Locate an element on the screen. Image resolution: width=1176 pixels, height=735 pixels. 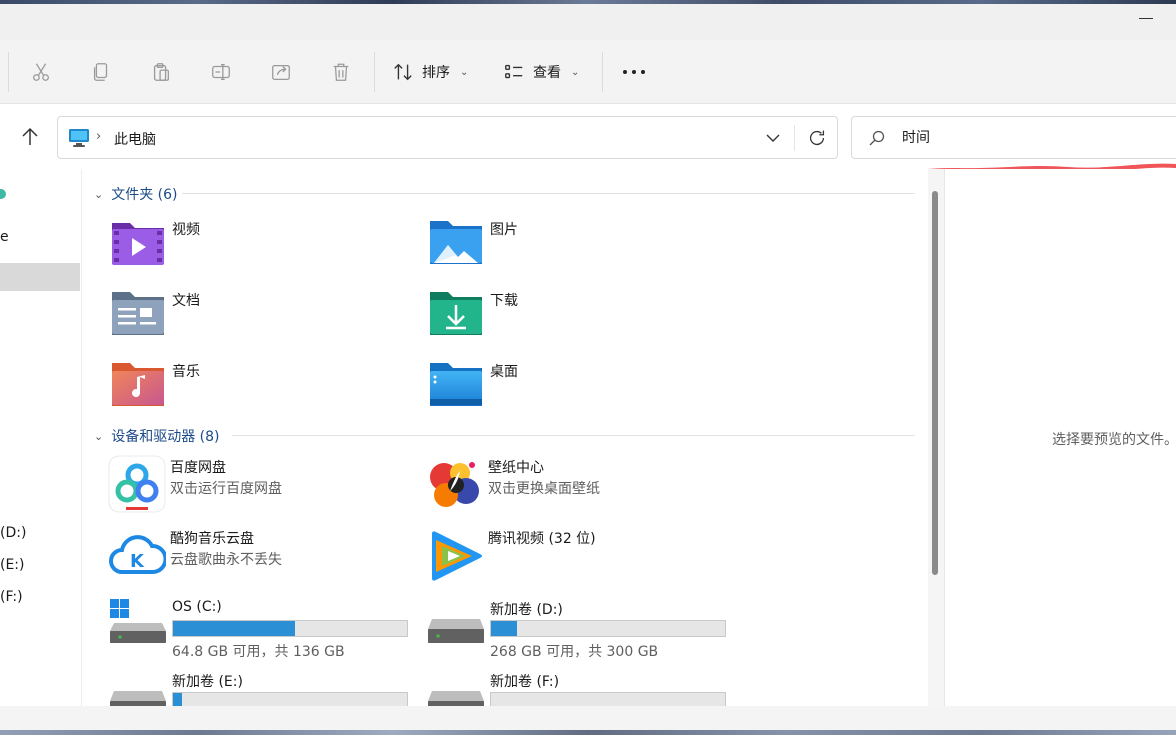
folder-desktop: 桌面 is located at coordinates (578, 387).